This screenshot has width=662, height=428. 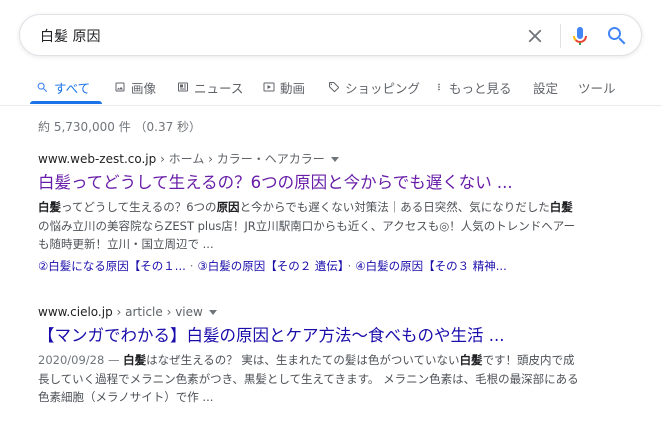 I want to click on clear-search-button, so click(x=535, y=36).